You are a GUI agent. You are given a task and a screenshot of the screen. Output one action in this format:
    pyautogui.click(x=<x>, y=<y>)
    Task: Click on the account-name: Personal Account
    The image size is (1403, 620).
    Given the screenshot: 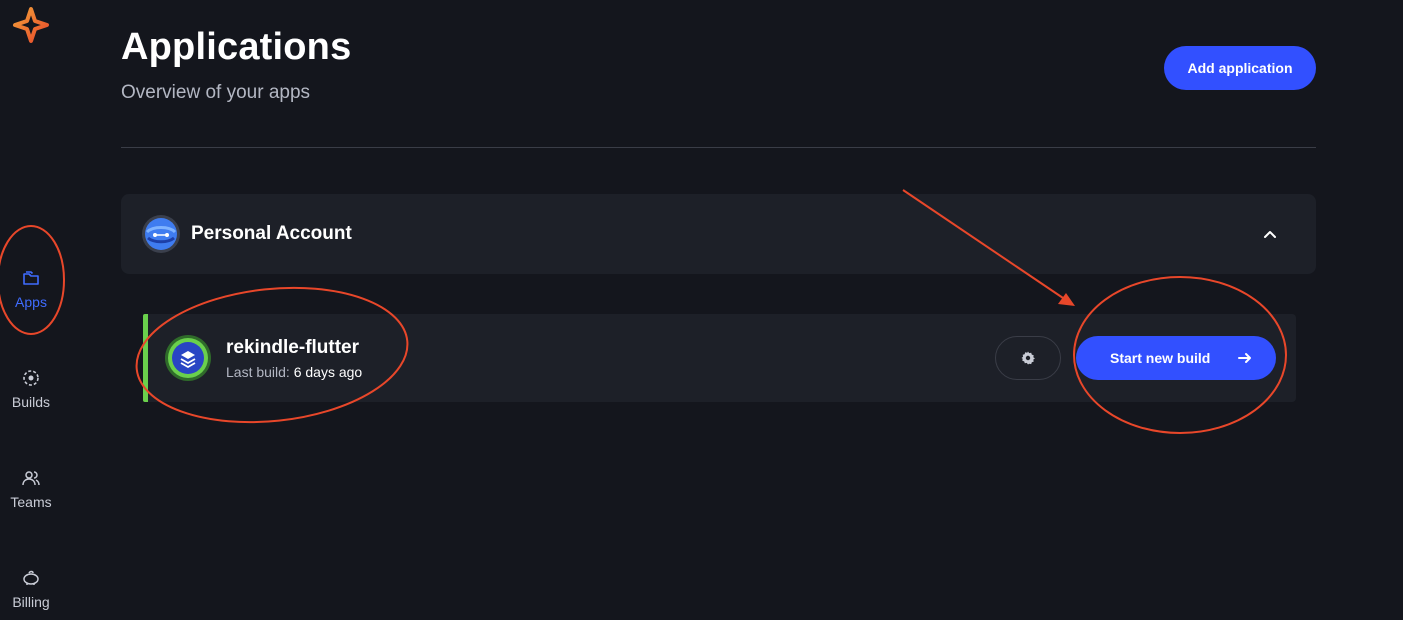 What is the action you would take?
    pyautogui.click(x=271, y=233)
    